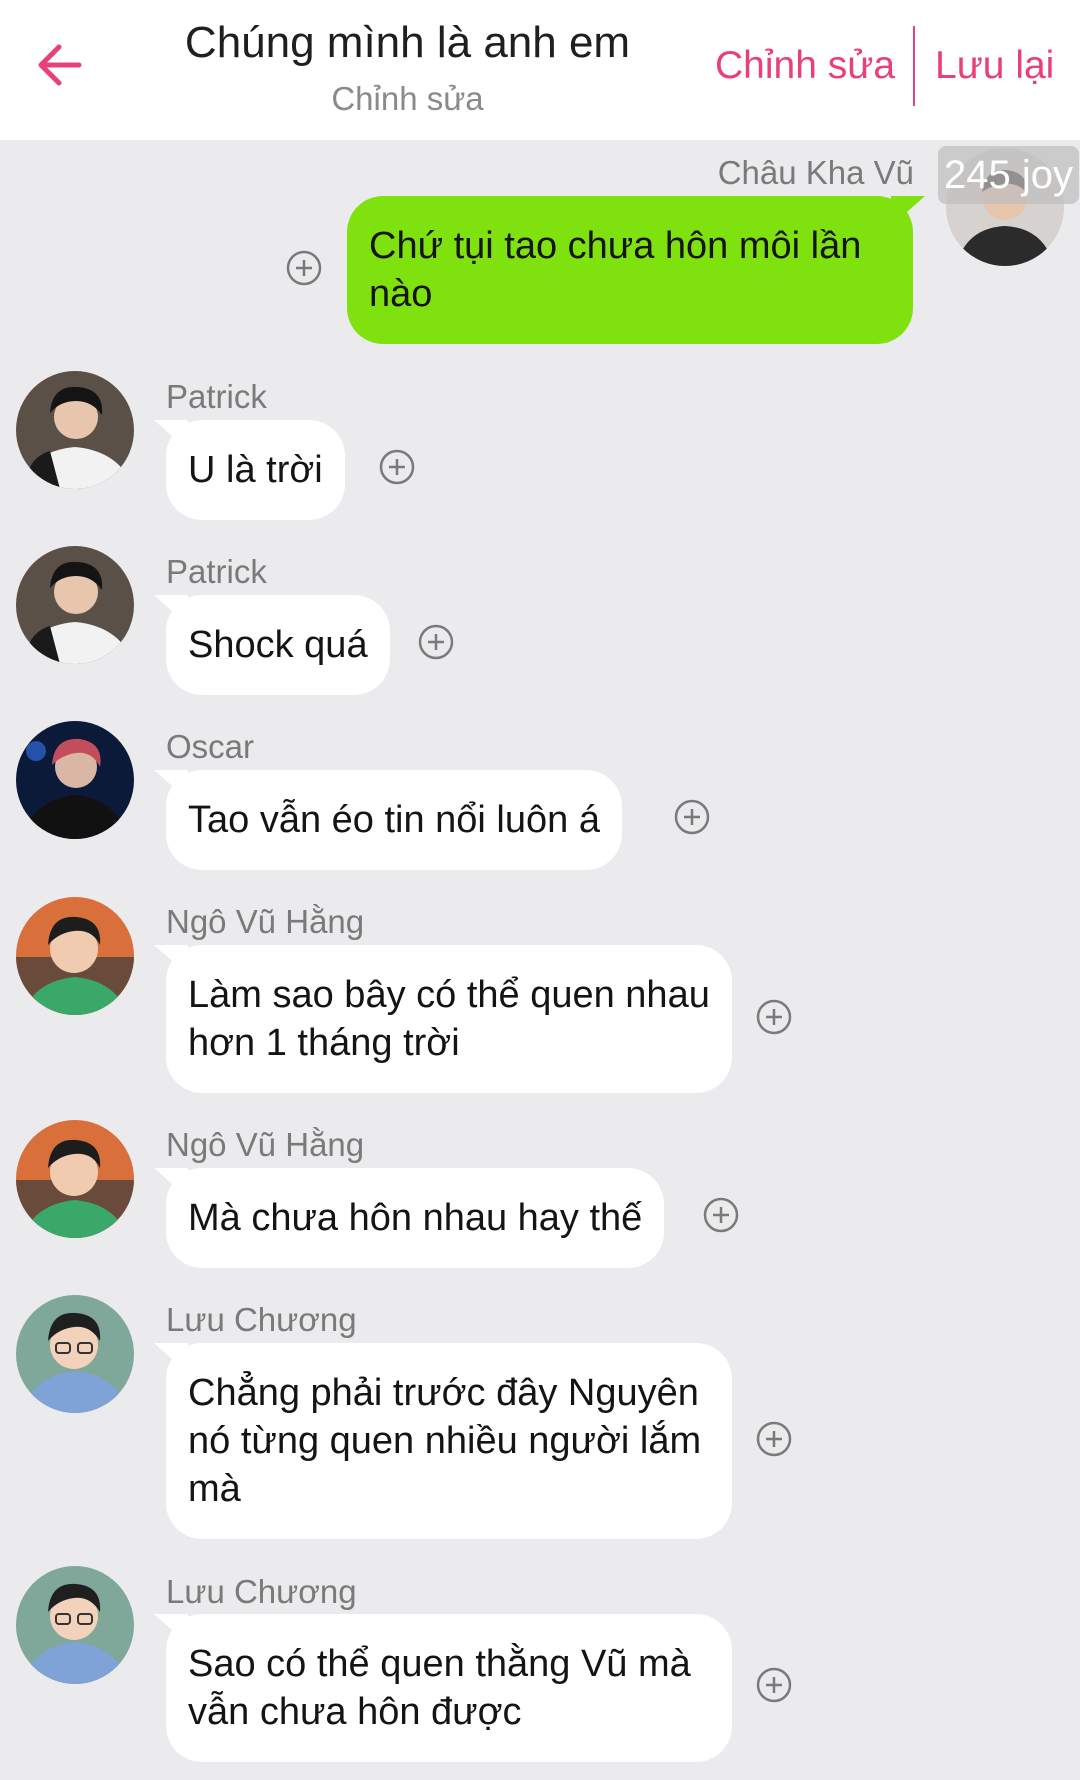 The height and width of the screenshot is (1780, 1080). I want to click on message-bubble: Tao vẫn éo tin nổi luôn á, so click(394, 820).